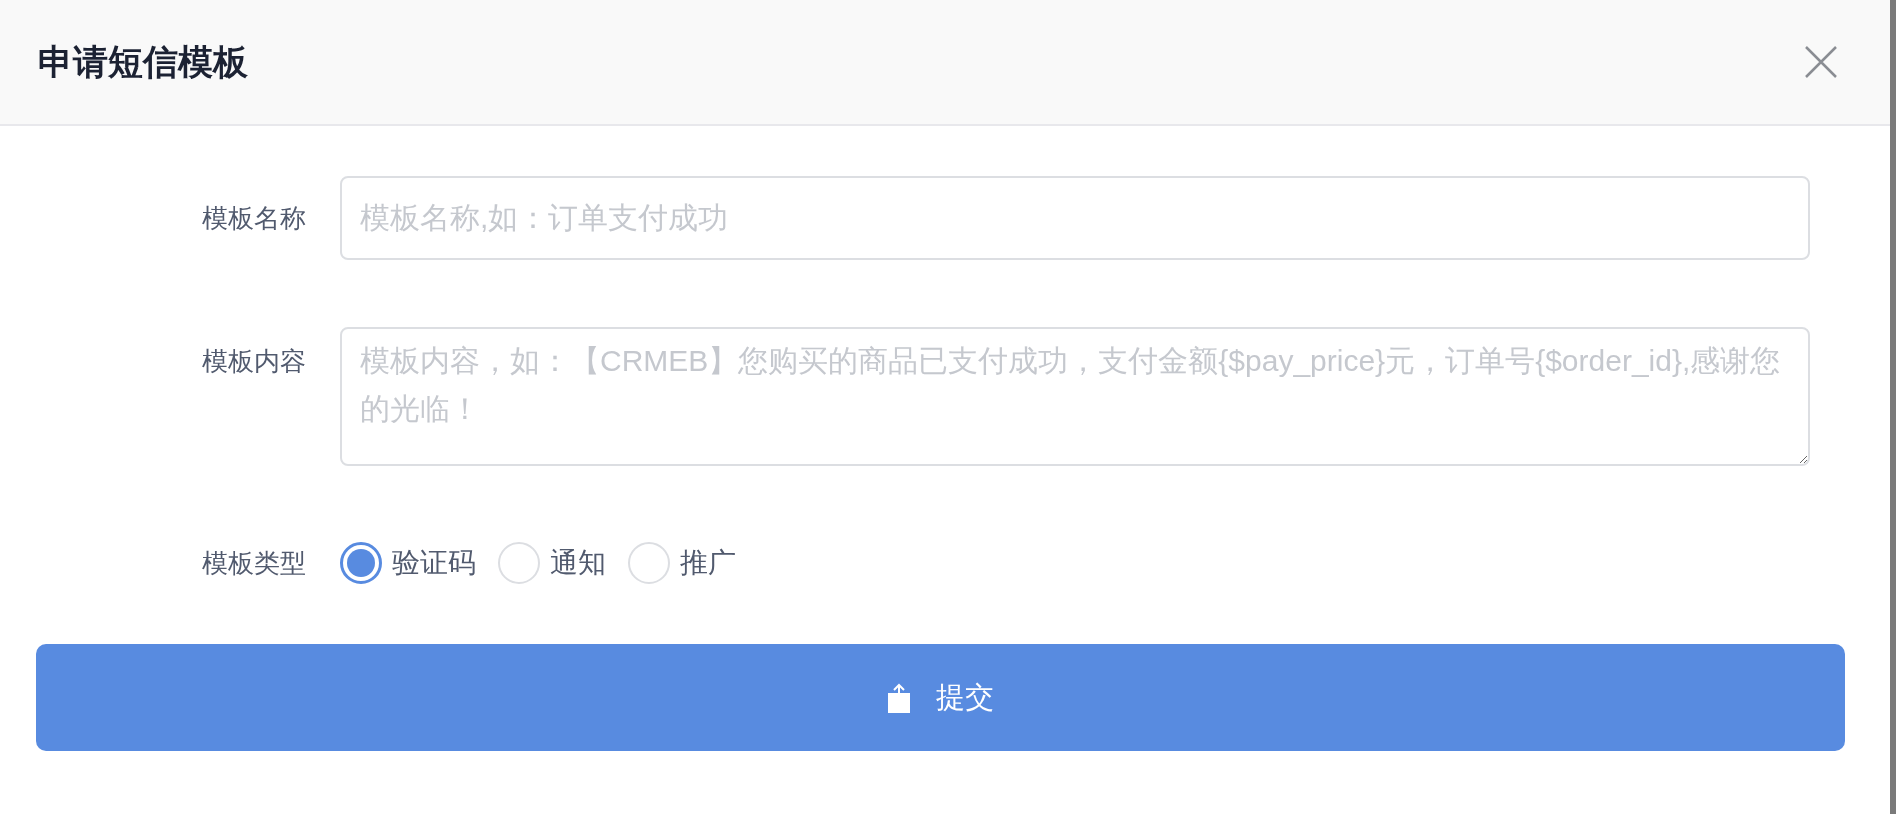 The image size is (1896, 814). What do you see at coordinates (682, 563) in the screenshot?
I see `radio-option: 推广` at bounding box center [682, 563].